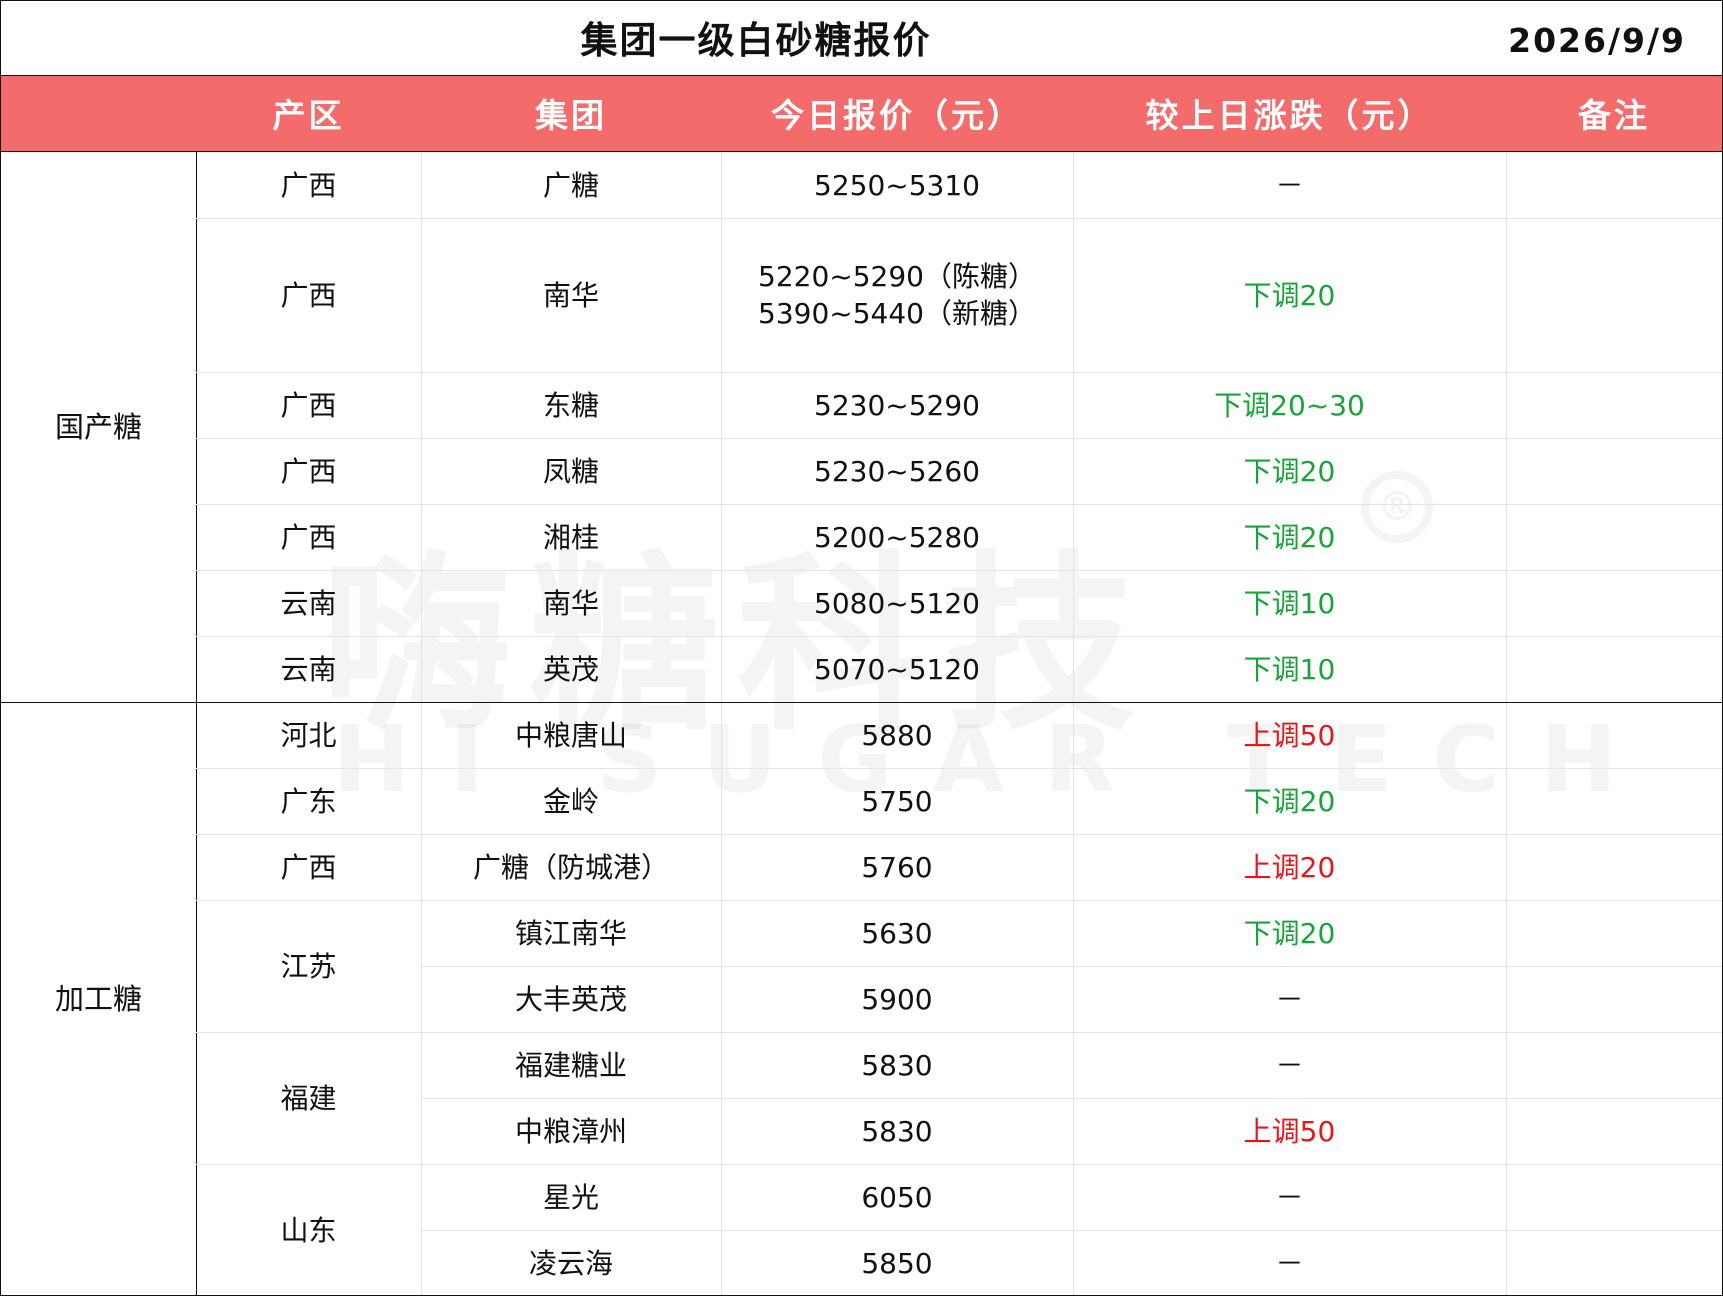 The image size is (1723, 1296). Describe the element at coordinates (570, 405) in the screenshot. I see `group-cell: 东糖` at that location.